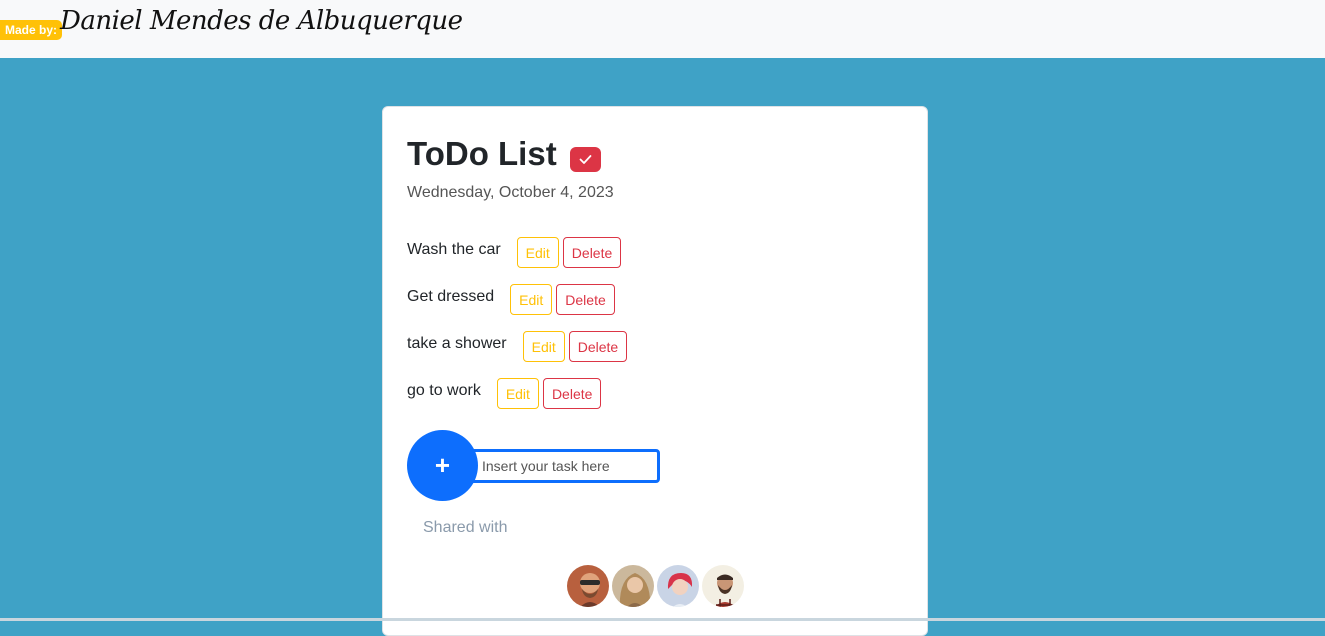  Describe the element at coordinates (442, 465) in the screenshot. I see `add-task-button: +` at that location.